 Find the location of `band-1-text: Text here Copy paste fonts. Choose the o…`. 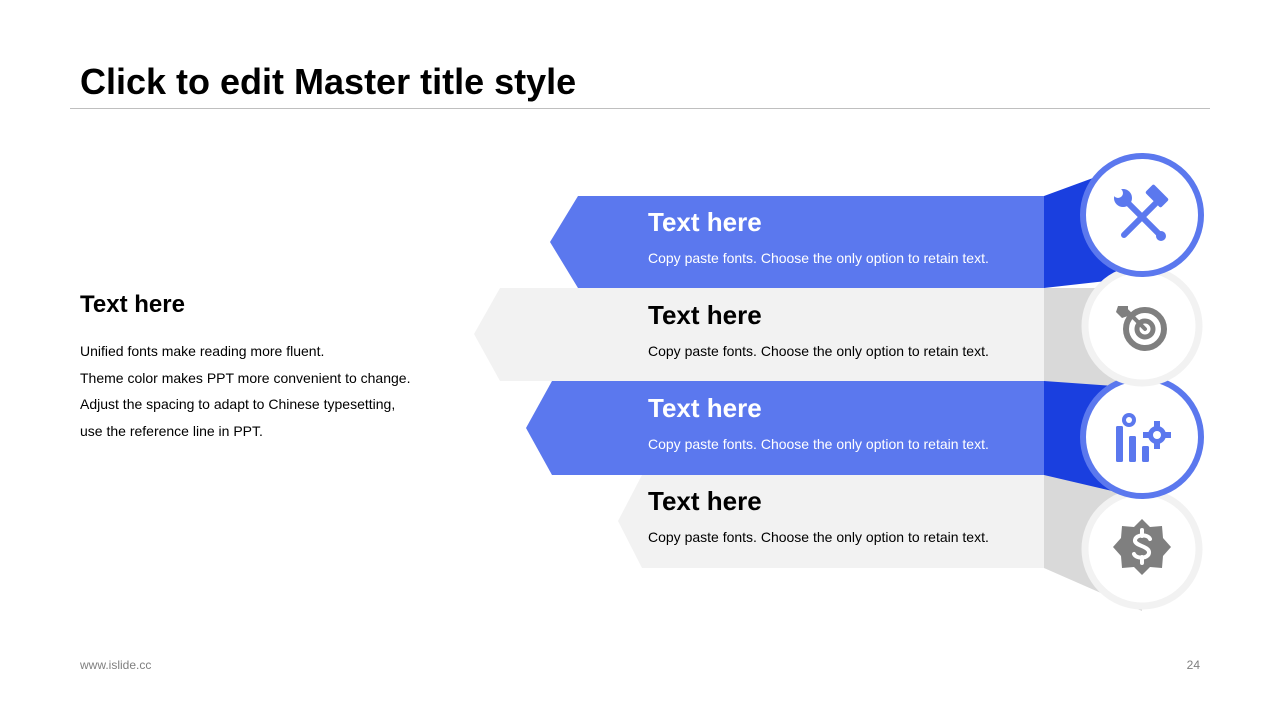

band-1-text: Text here Copy paste fonts. Choose the o… is located at coordinates (818, 236).